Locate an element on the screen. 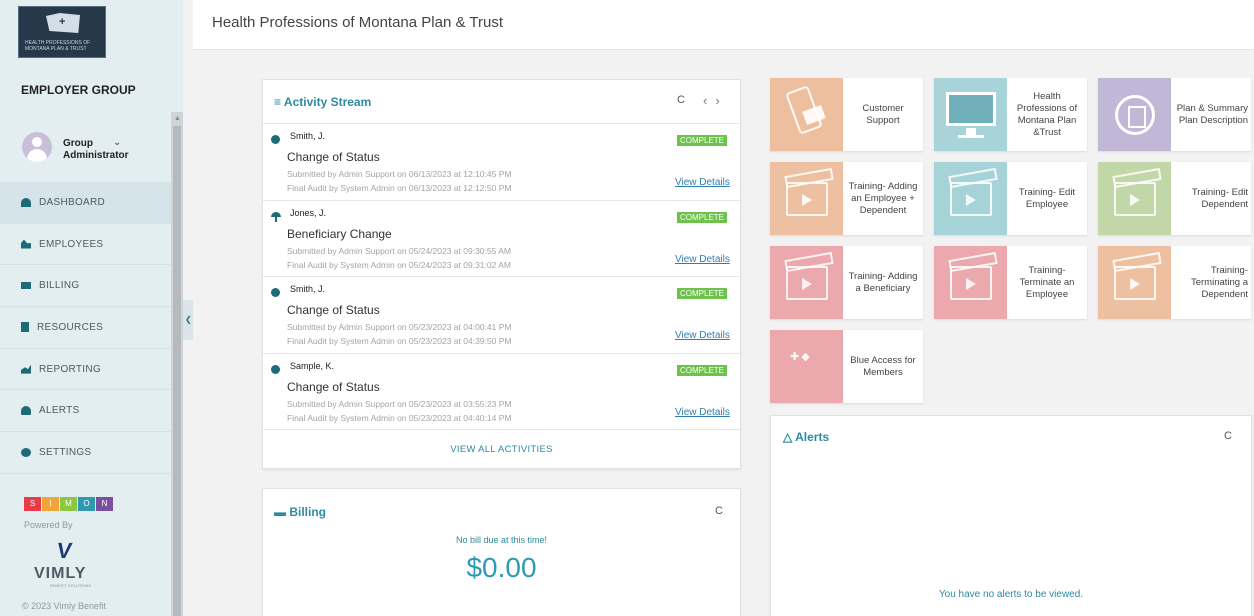 Image resolution: width=1254 pixels, height=616 pixels. tile-blue-access: ✚◆ Blue Access for Members is located at coordinates (846, 366).